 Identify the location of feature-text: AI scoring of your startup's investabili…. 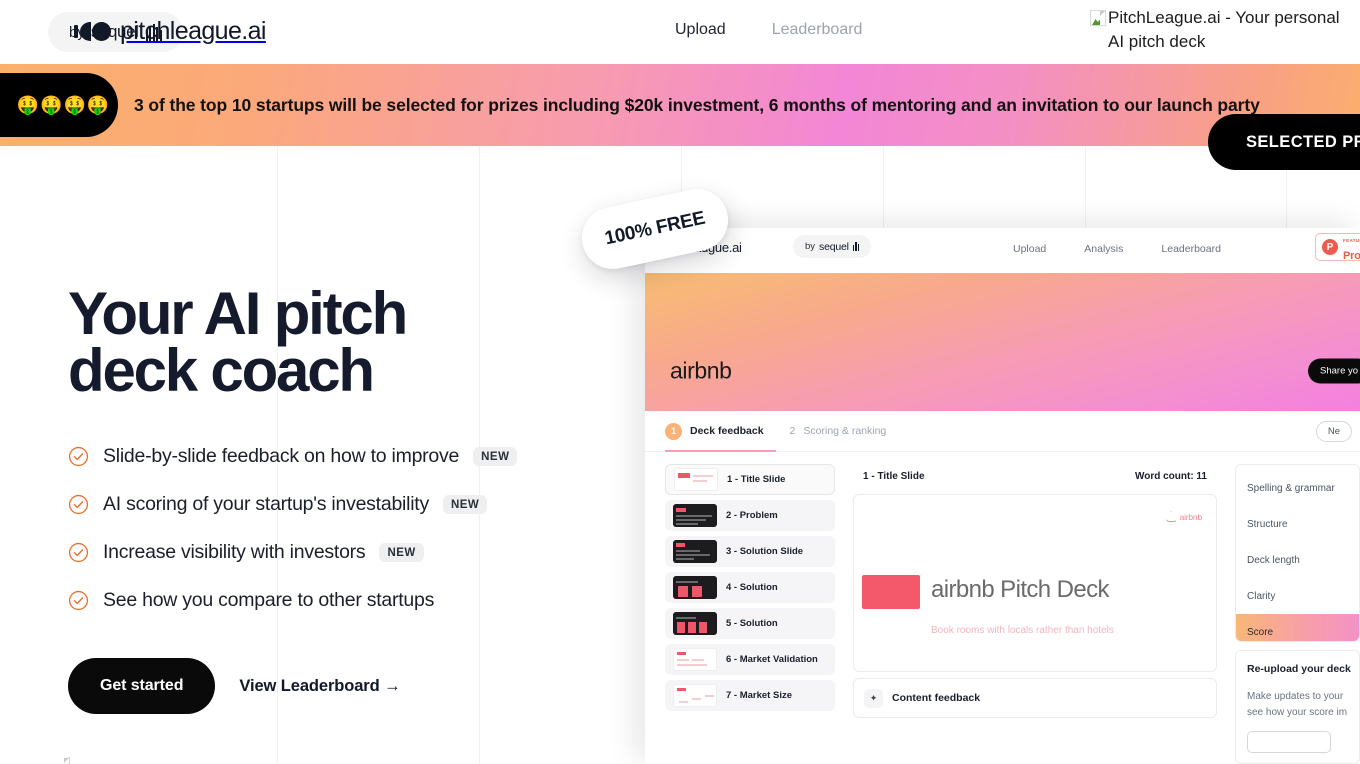
(266, 504).